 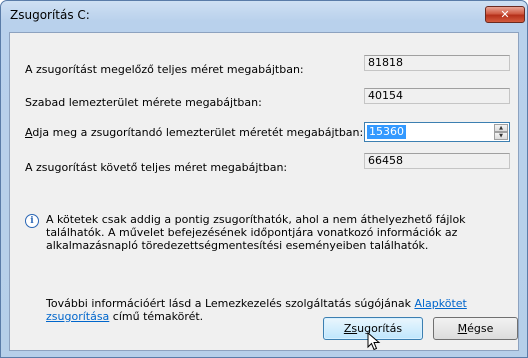 I want to click on close-icon: ✕, so click(x=505, y=14).